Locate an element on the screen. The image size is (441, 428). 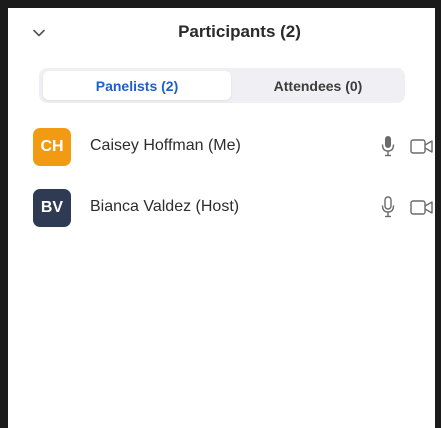
participant-tabs: Panelists (2) Attendees (0) is located at coordinates (222, 85).